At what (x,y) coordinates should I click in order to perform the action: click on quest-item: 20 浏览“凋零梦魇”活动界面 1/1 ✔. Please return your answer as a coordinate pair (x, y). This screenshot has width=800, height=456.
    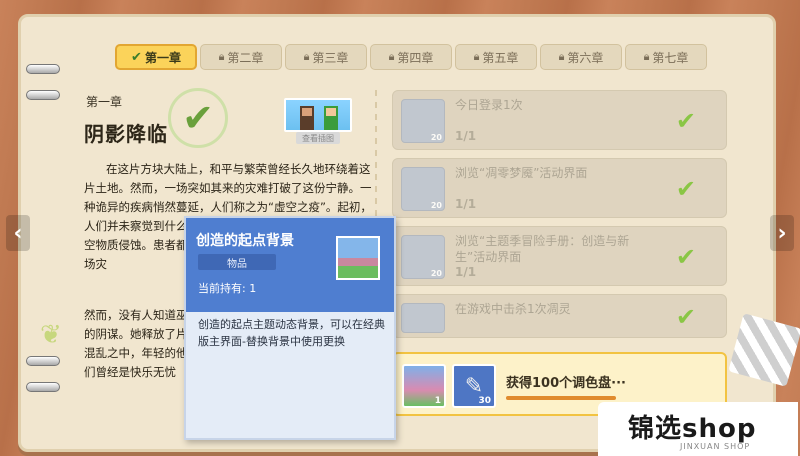
    Looking at the image, I should click on (559, 188).